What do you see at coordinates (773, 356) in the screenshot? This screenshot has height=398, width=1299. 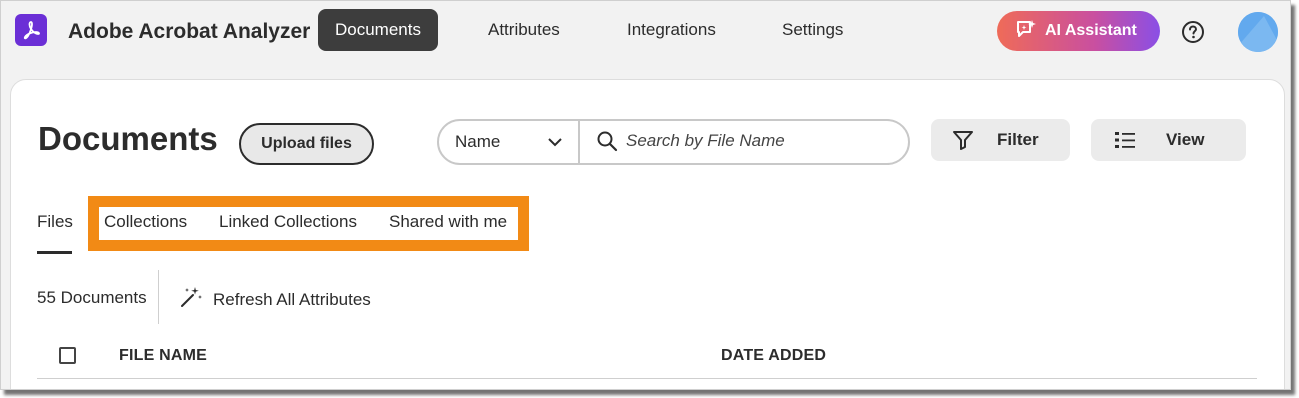 I see `column-header-date-added: DATE ADDED` at bounding box center [773, 356].